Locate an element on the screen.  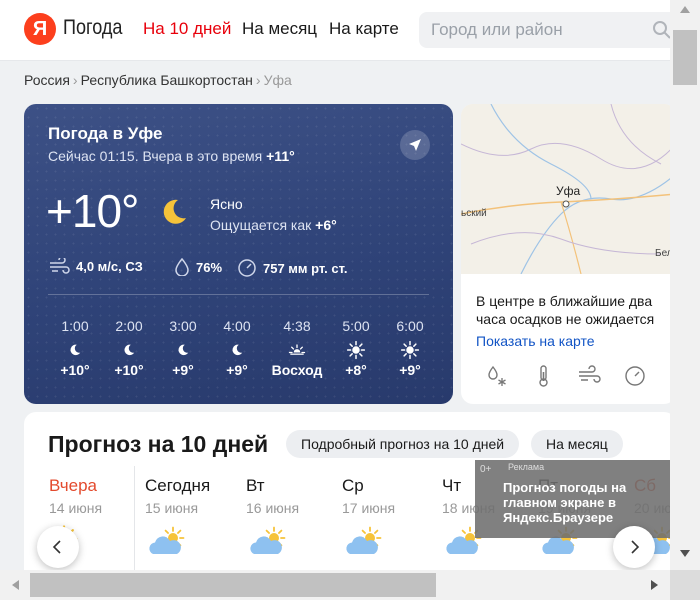
forecast-day: Вт 16 июня is located at coordinates (272, 519).